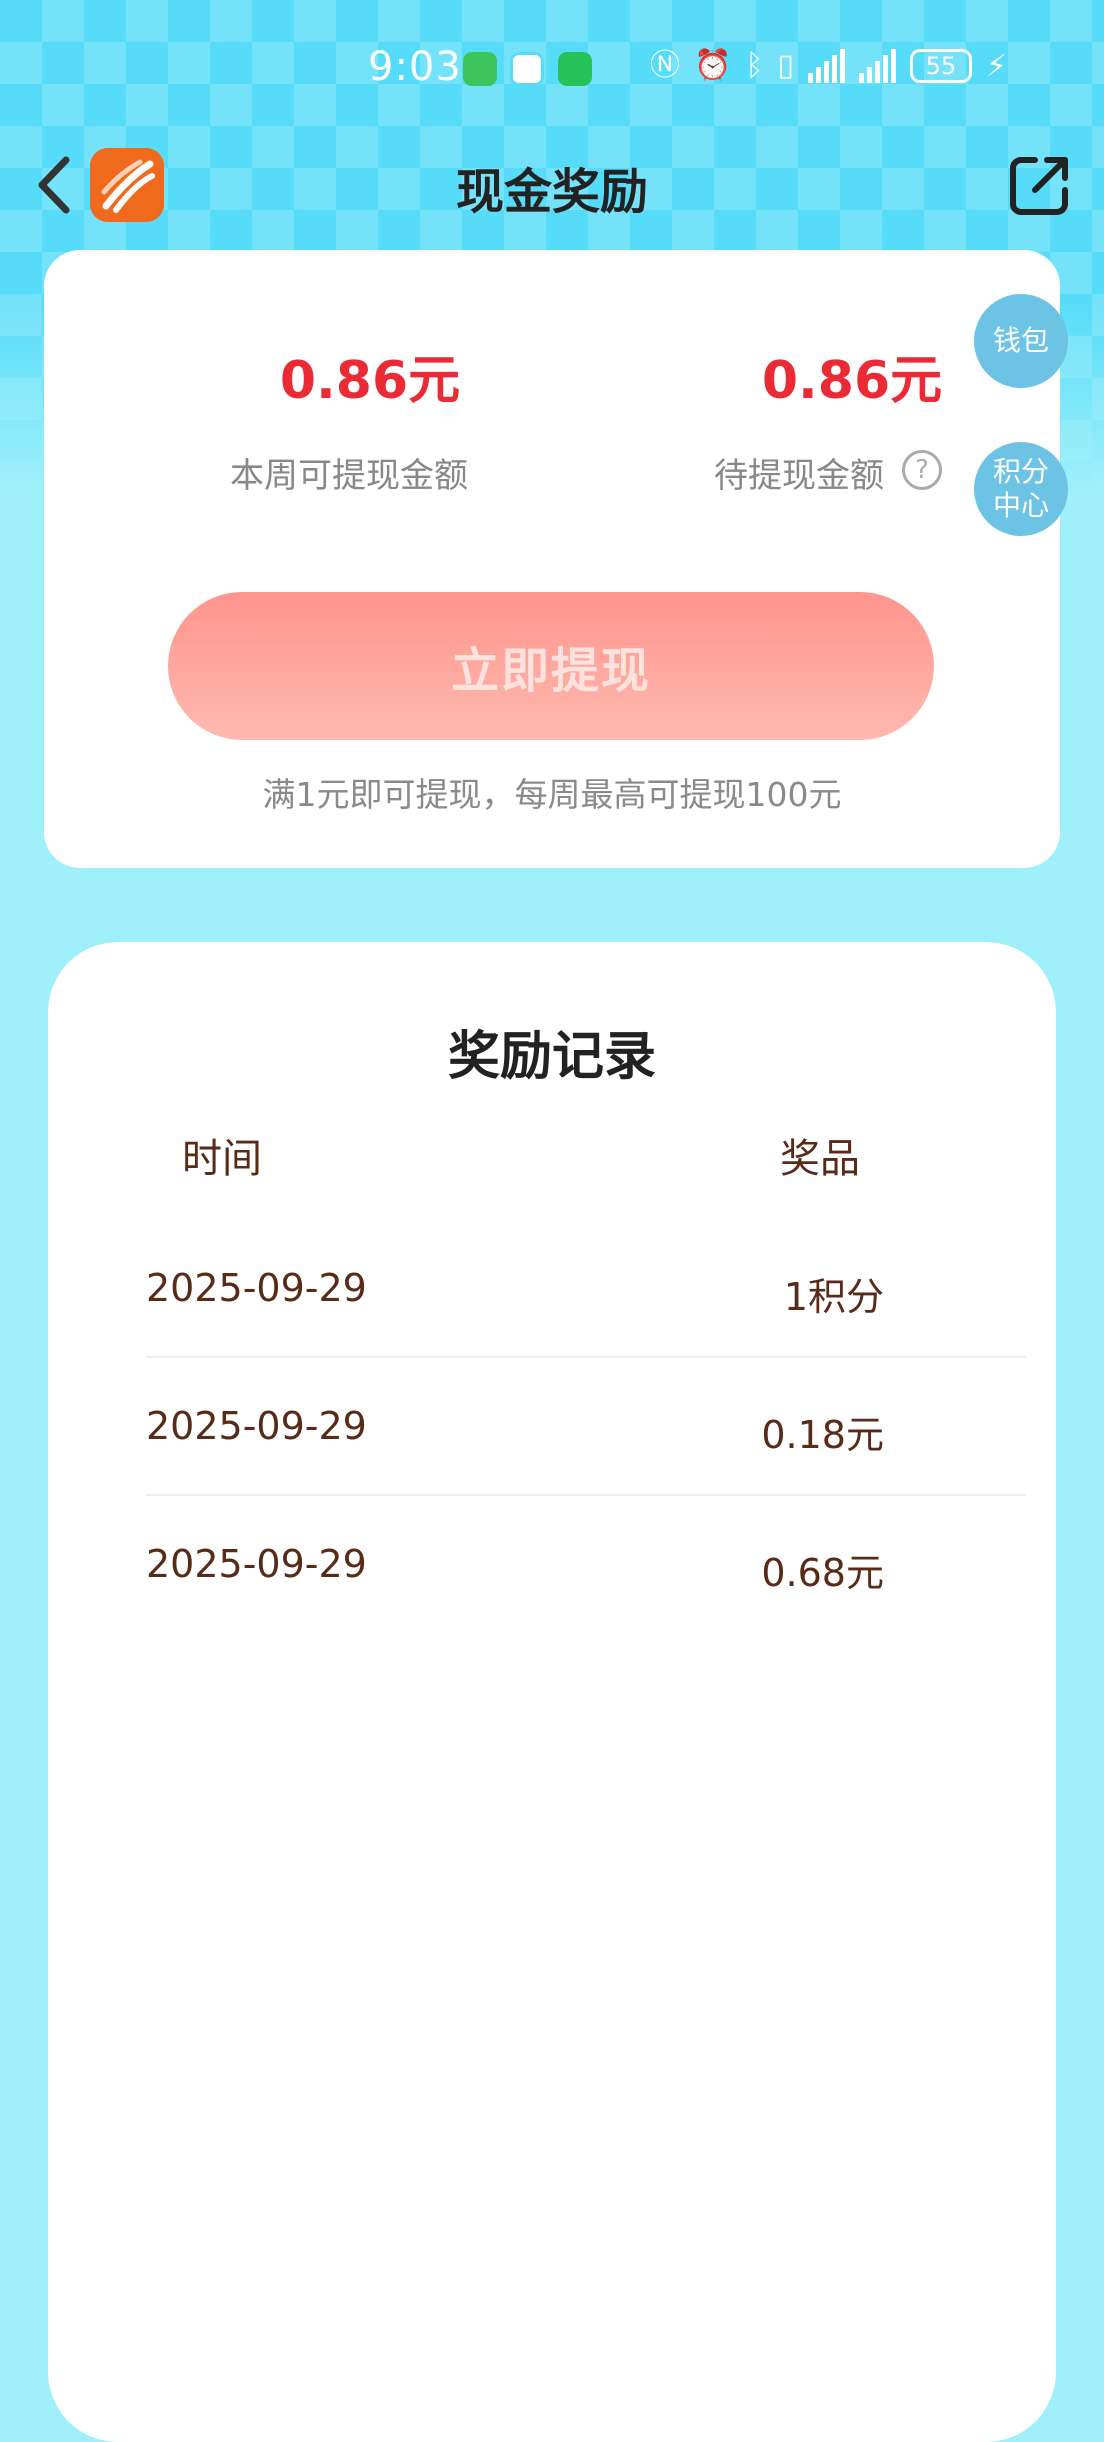 The width and height of the screenshot is (1104, 2442). I want to click on record-prize: 1积分, so click(833, 1297).